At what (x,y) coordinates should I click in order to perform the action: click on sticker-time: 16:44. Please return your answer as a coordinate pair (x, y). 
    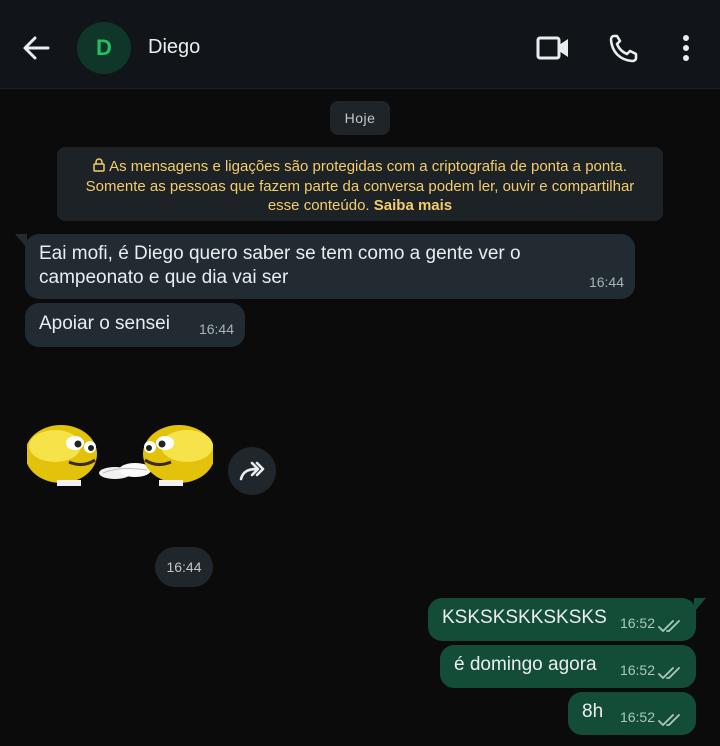
    Looking at the image, I should click on (184, 567).